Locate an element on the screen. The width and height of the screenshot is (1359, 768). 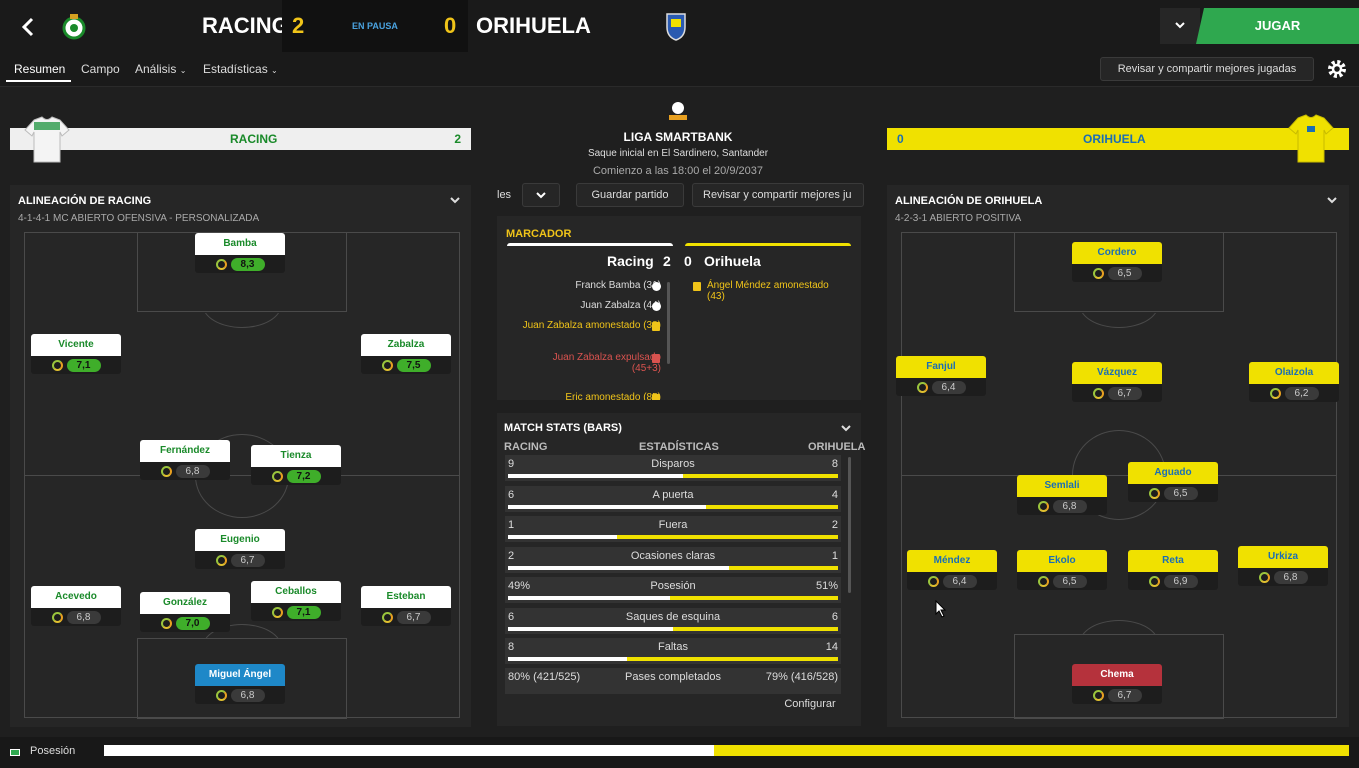
events-scrollbar is located at coordinates (668, 323).